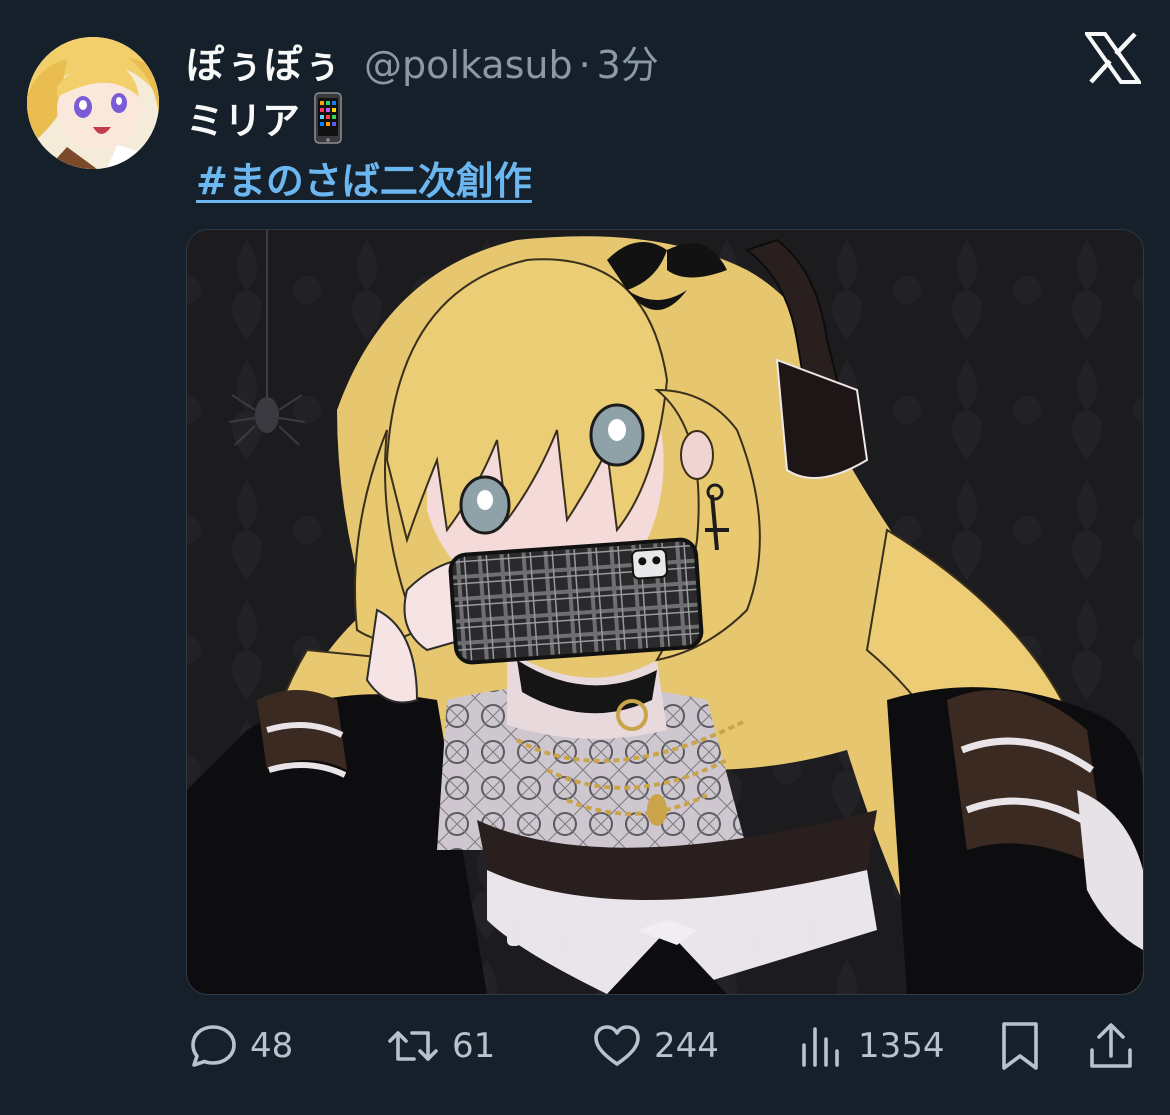 The image size is (1170, 1115). I want to click on like-count: 244, so click(686, 1046).